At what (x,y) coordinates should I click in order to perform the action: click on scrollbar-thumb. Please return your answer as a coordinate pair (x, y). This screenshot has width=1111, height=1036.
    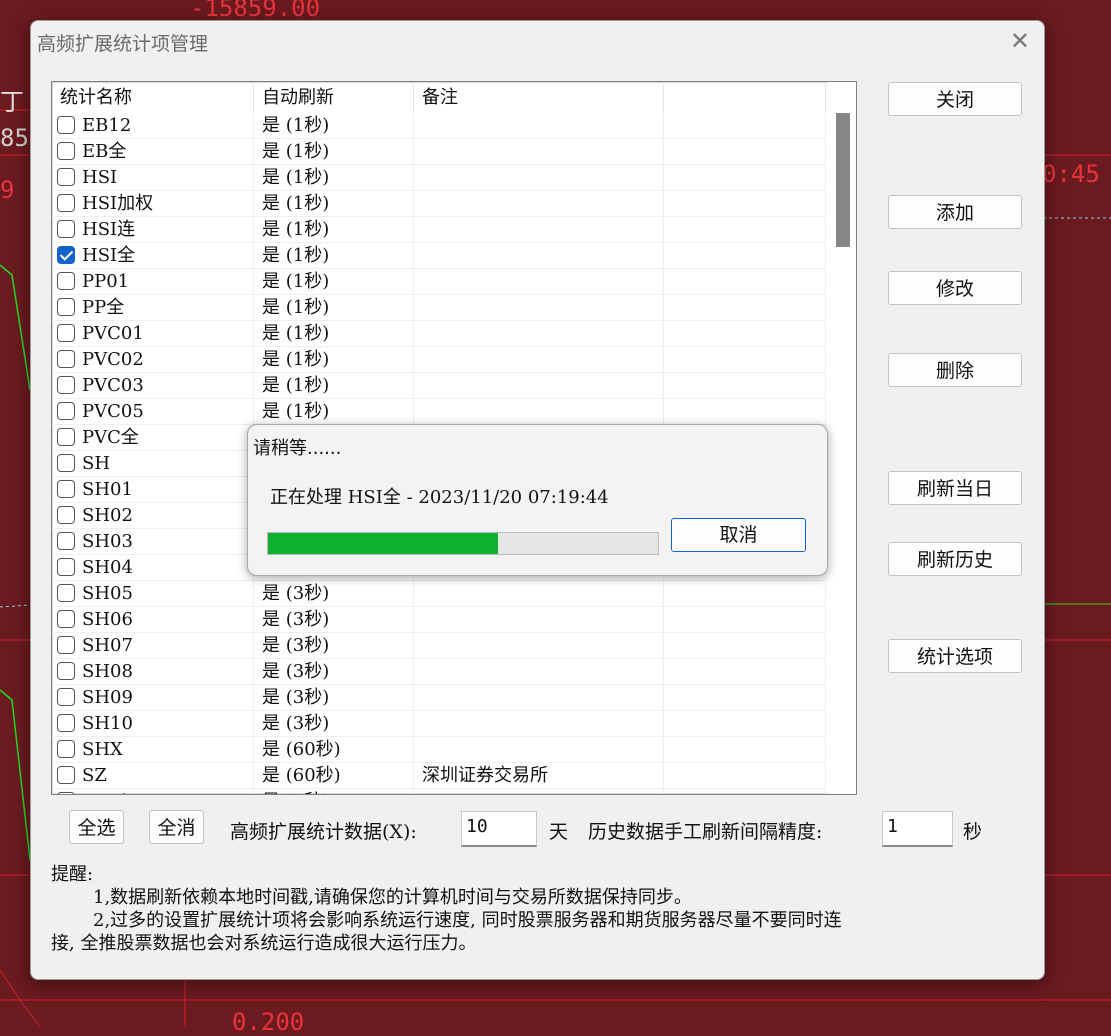
    Looking at the image, I should click on (843, 180).